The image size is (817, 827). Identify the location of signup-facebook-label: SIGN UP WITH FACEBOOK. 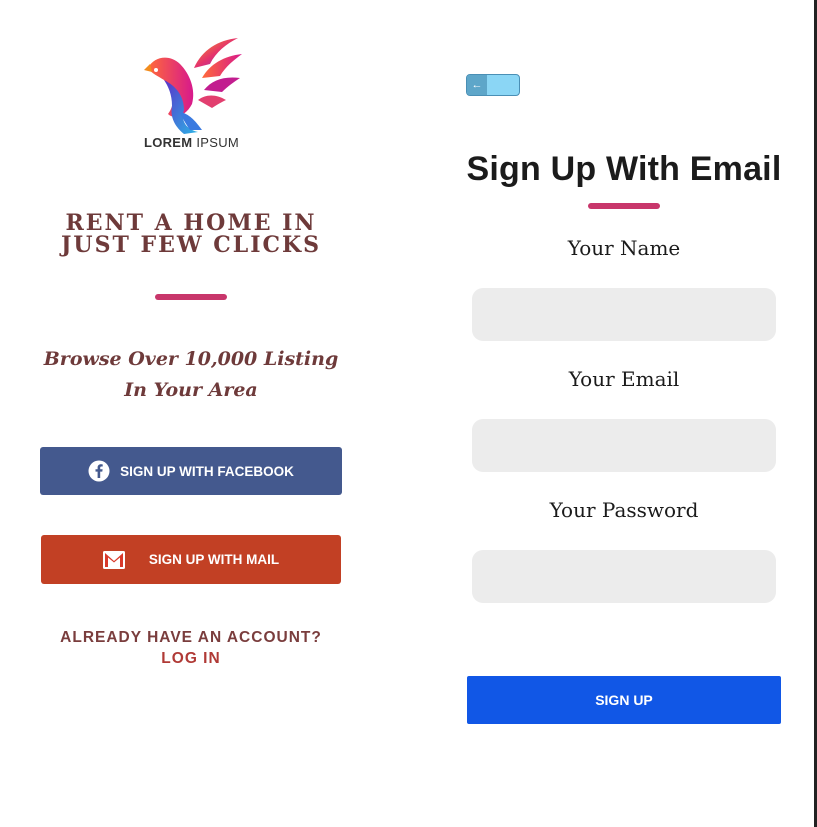
(207, 471).